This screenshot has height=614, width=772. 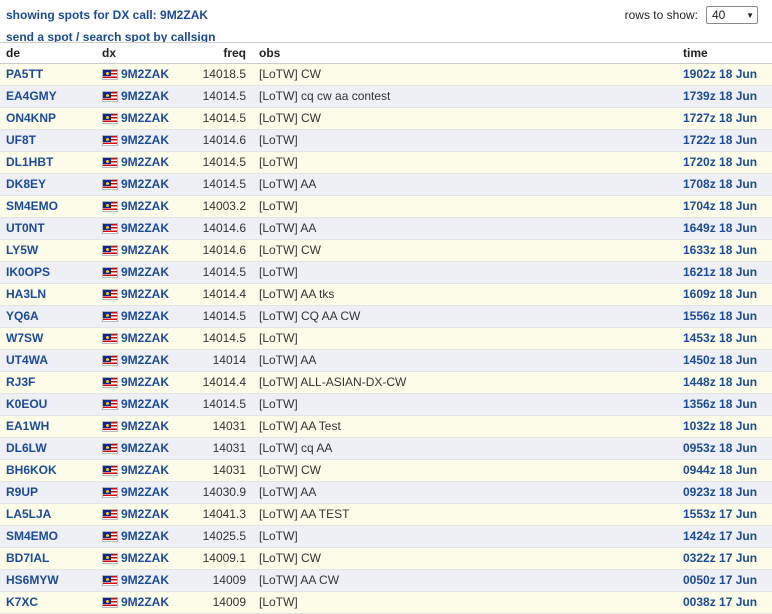 I want to click on spot-time-link: 0050z 17 Jun, so click(x=720, y=580).